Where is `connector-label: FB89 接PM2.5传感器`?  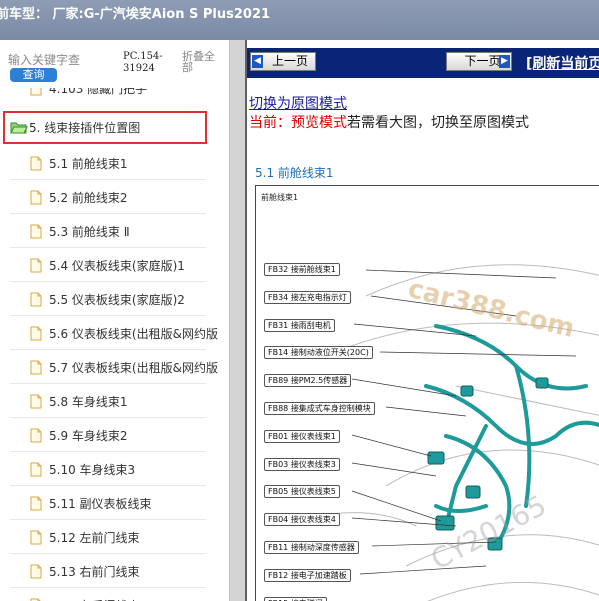
connector-label: FB89 接PM2.5传感器 is located at coordinates (308, 381).